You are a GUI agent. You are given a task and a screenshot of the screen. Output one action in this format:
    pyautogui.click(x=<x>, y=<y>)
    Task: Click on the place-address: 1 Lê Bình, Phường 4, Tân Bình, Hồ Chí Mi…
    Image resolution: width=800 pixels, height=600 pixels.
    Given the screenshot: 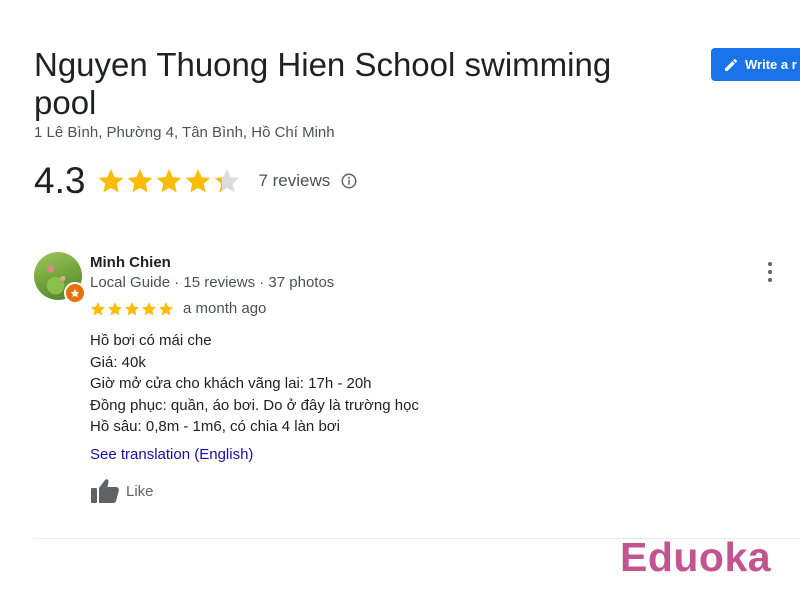 What is the action you would take?
    pyautogui.click(x=184, y=132)
    